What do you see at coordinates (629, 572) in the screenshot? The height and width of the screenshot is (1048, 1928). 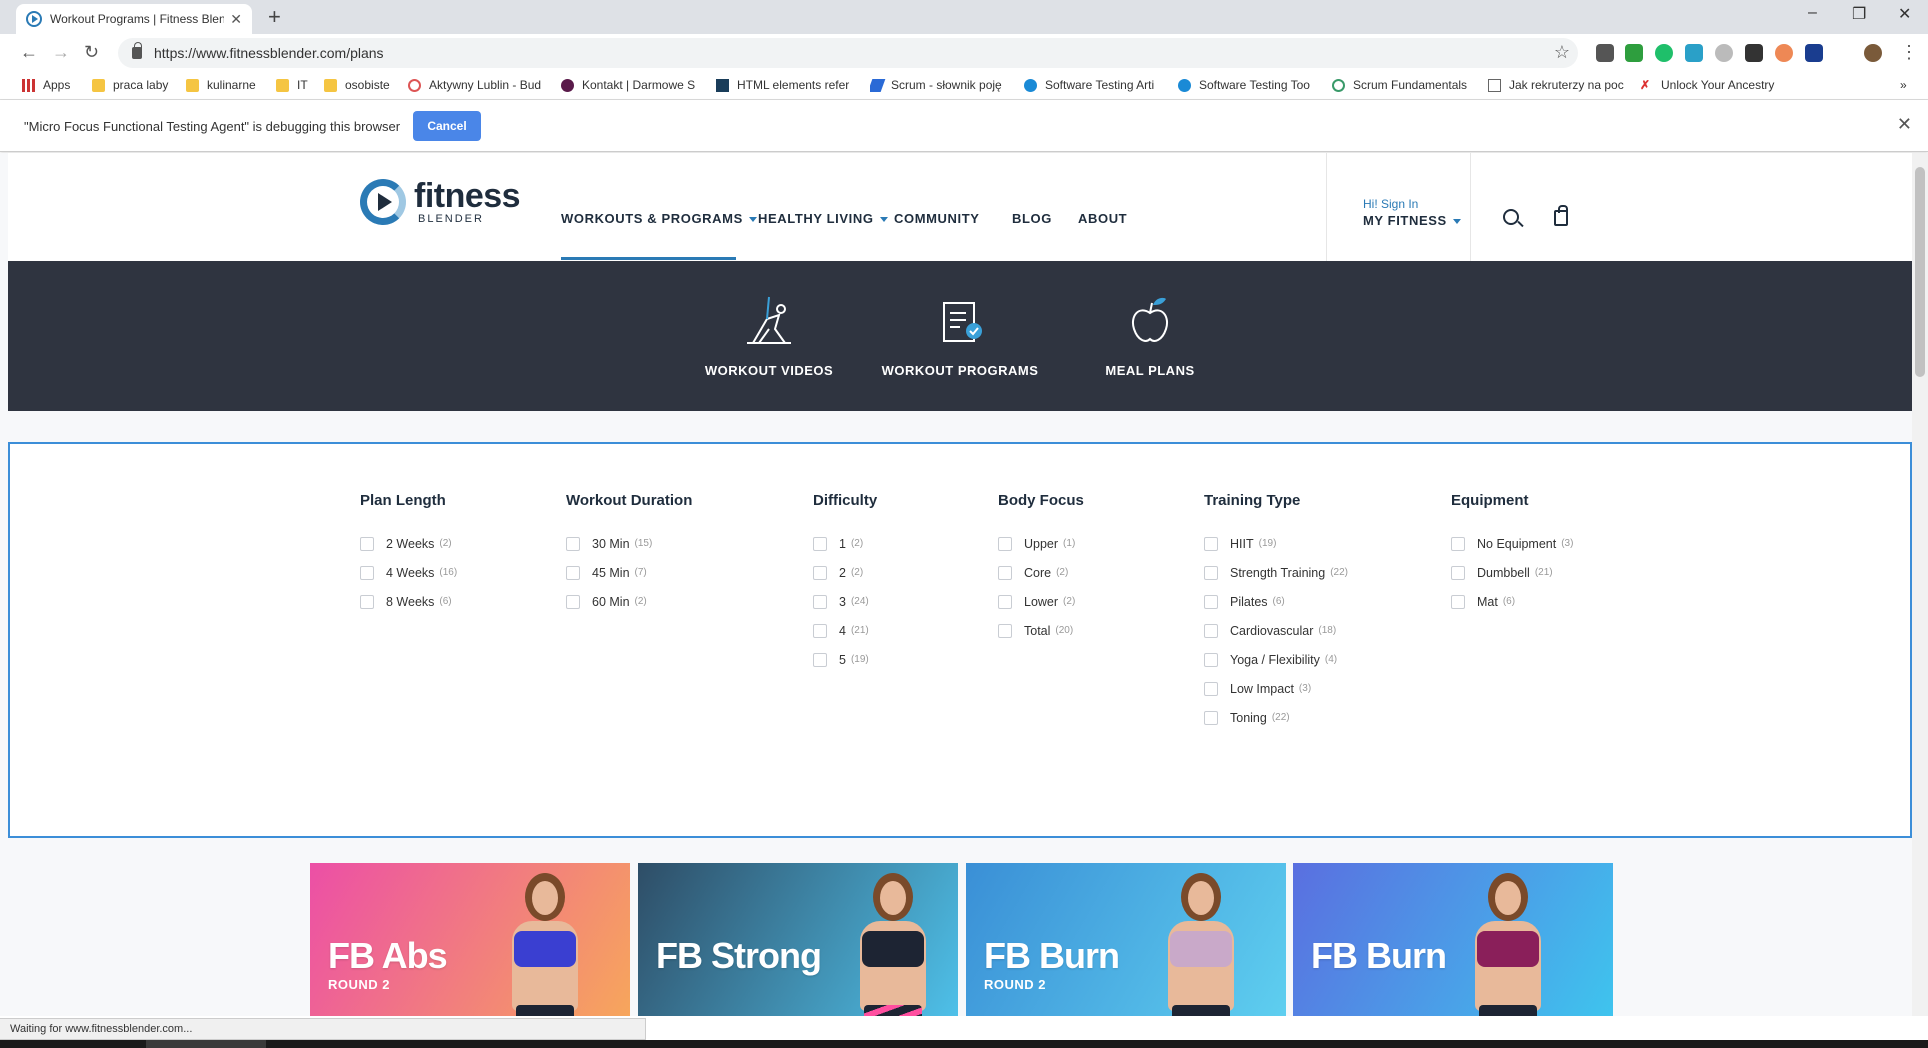 I see `filter-option: 45 Min (7)` at bounding box center [629, 572].